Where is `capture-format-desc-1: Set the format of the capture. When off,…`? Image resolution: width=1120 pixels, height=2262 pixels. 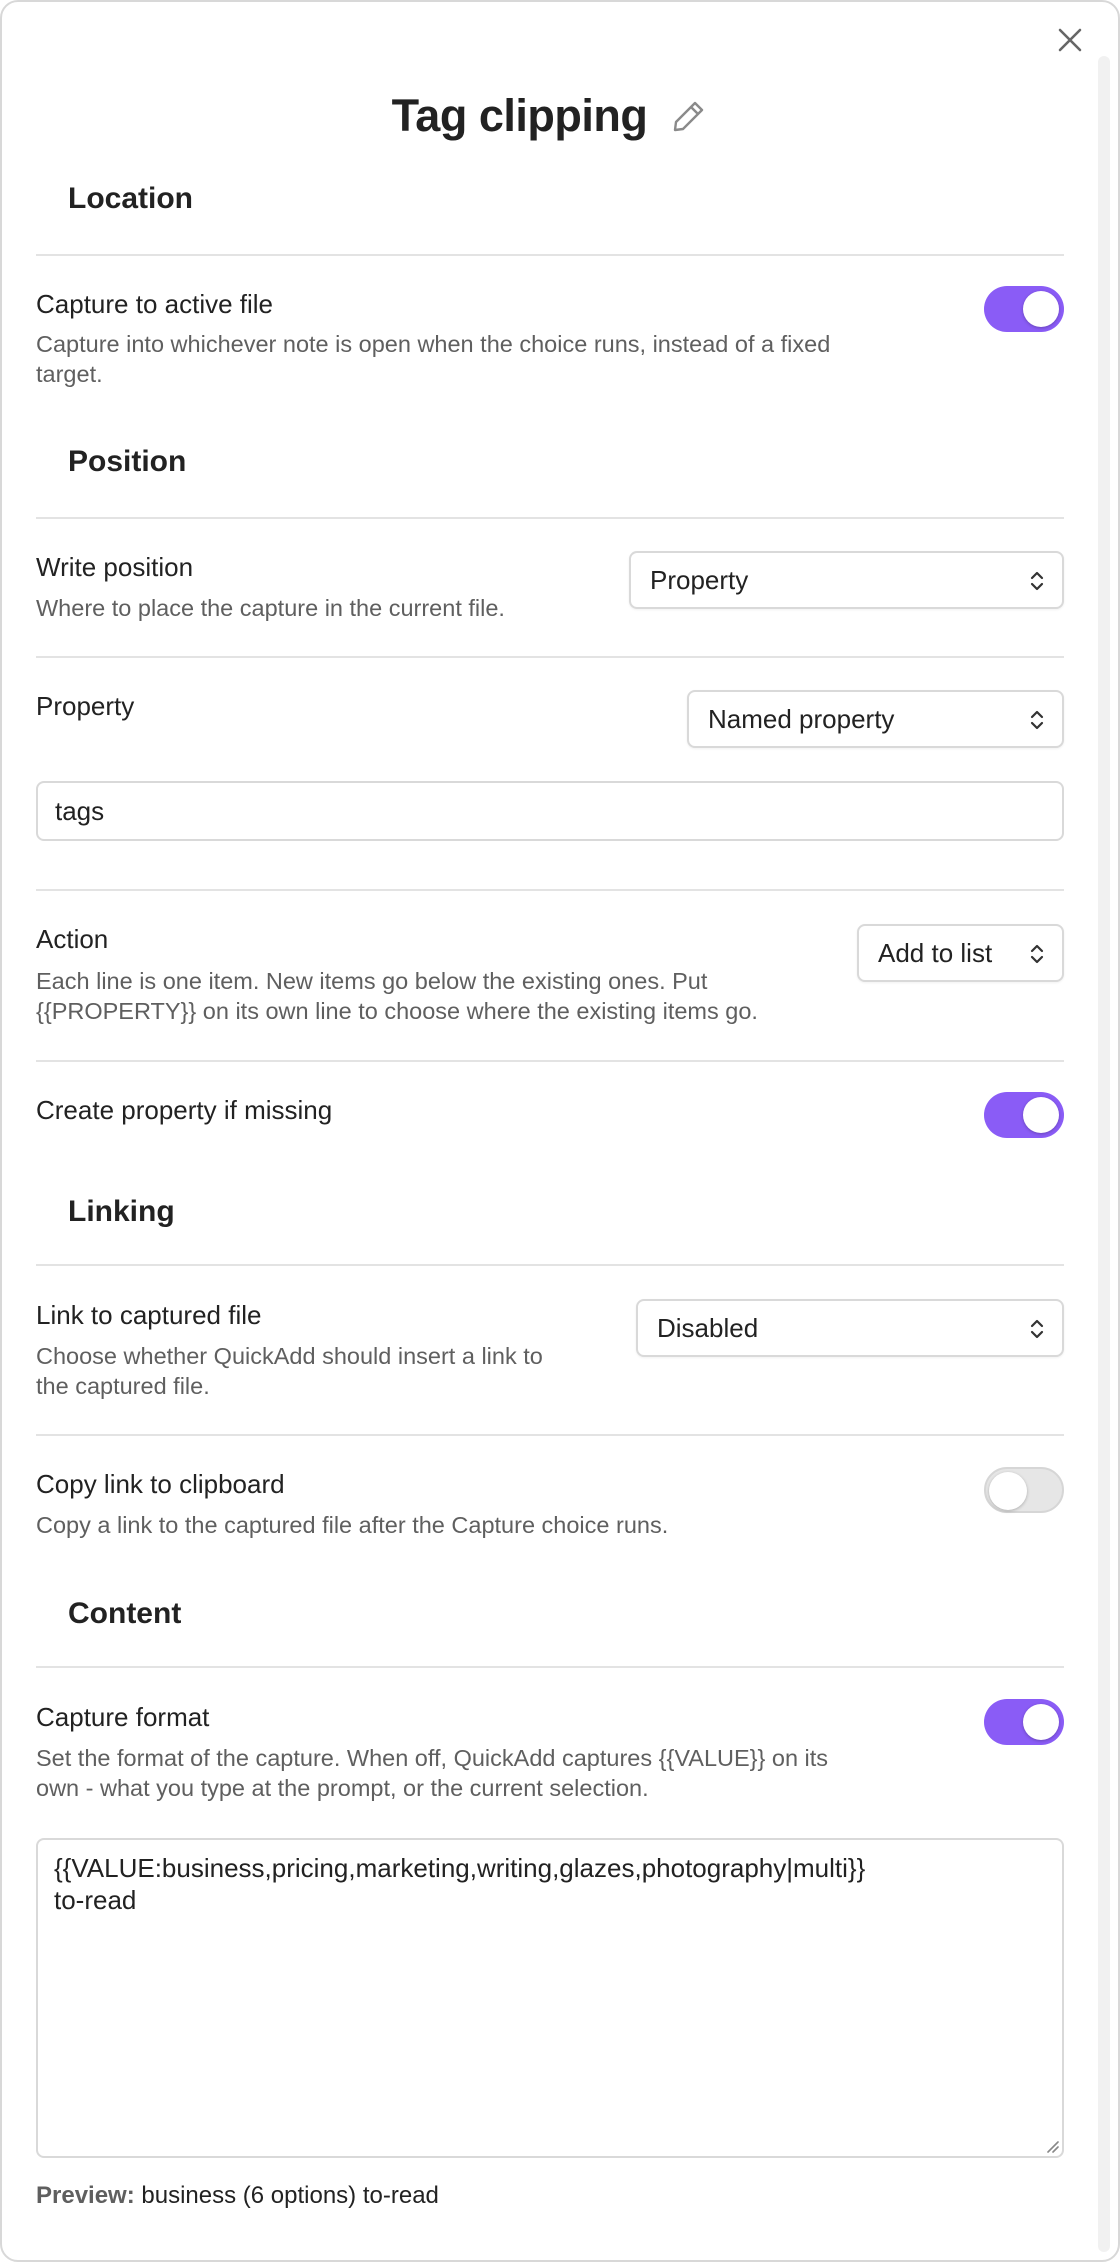
capture-format-desc-1: Set the format of the capture. When off,… is located at coordinates (432, 1758).